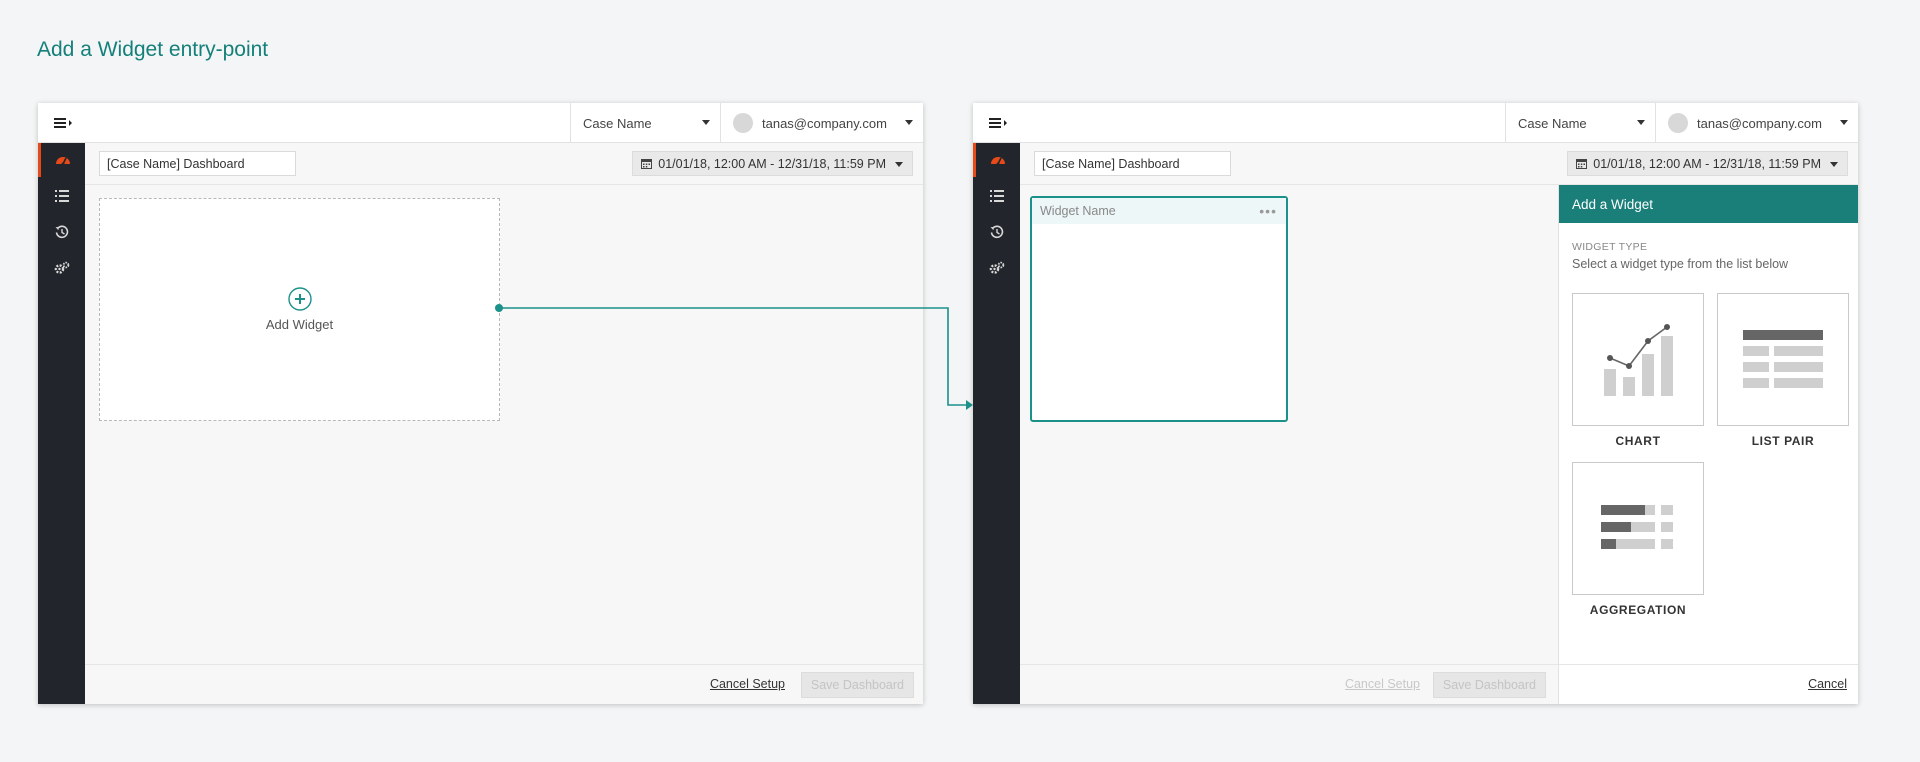 Image resolution: width=1920 pixels, height=762 pixels. I want to click on more-options-icon: •••, so click(1268, 211).